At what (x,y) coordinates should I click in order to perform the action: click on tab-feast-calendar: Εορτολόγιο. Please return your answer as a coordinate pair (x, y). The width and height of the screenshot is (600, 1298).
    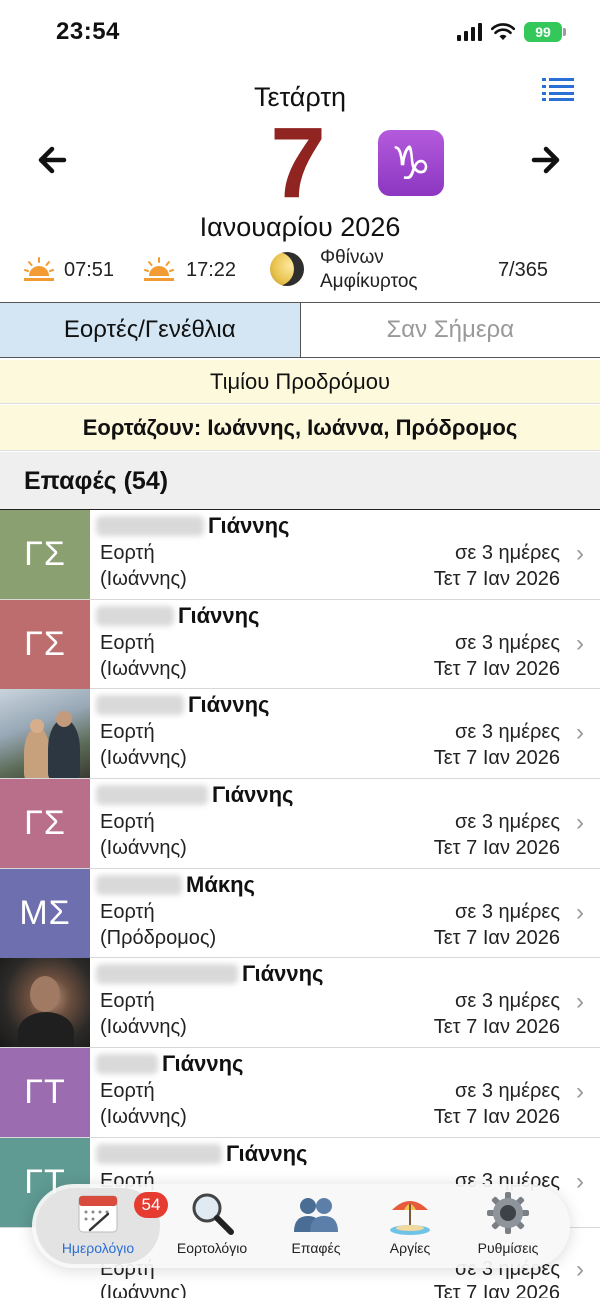
    Looking at the image, I should click on (212, 1226).